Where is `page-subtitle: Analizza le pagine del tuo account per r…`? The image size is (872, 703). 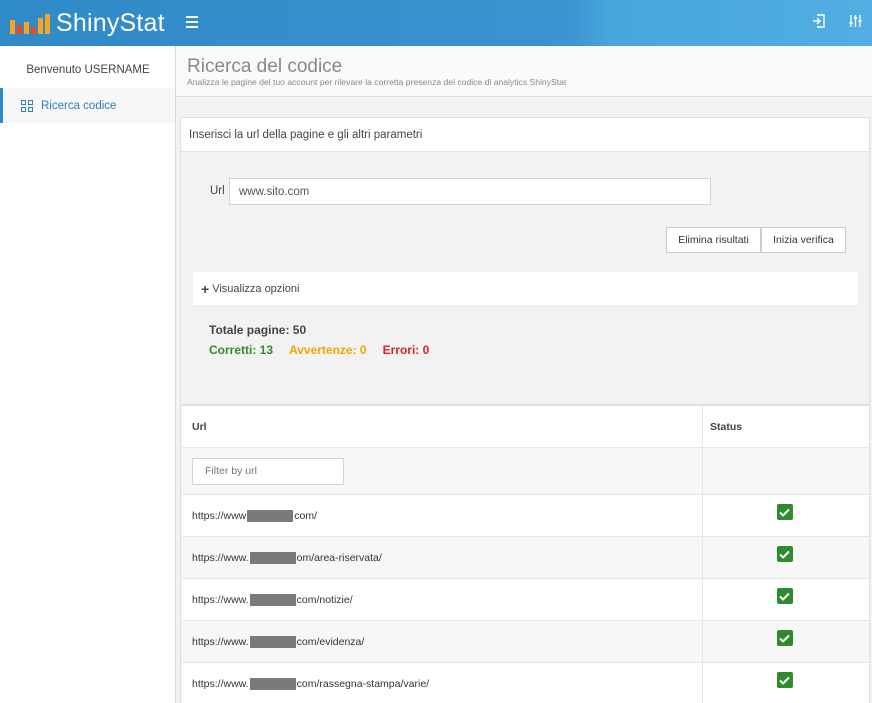
page-subtitle: Analizza le pagine del tuo account per r… is located at coordinates (377, 82).